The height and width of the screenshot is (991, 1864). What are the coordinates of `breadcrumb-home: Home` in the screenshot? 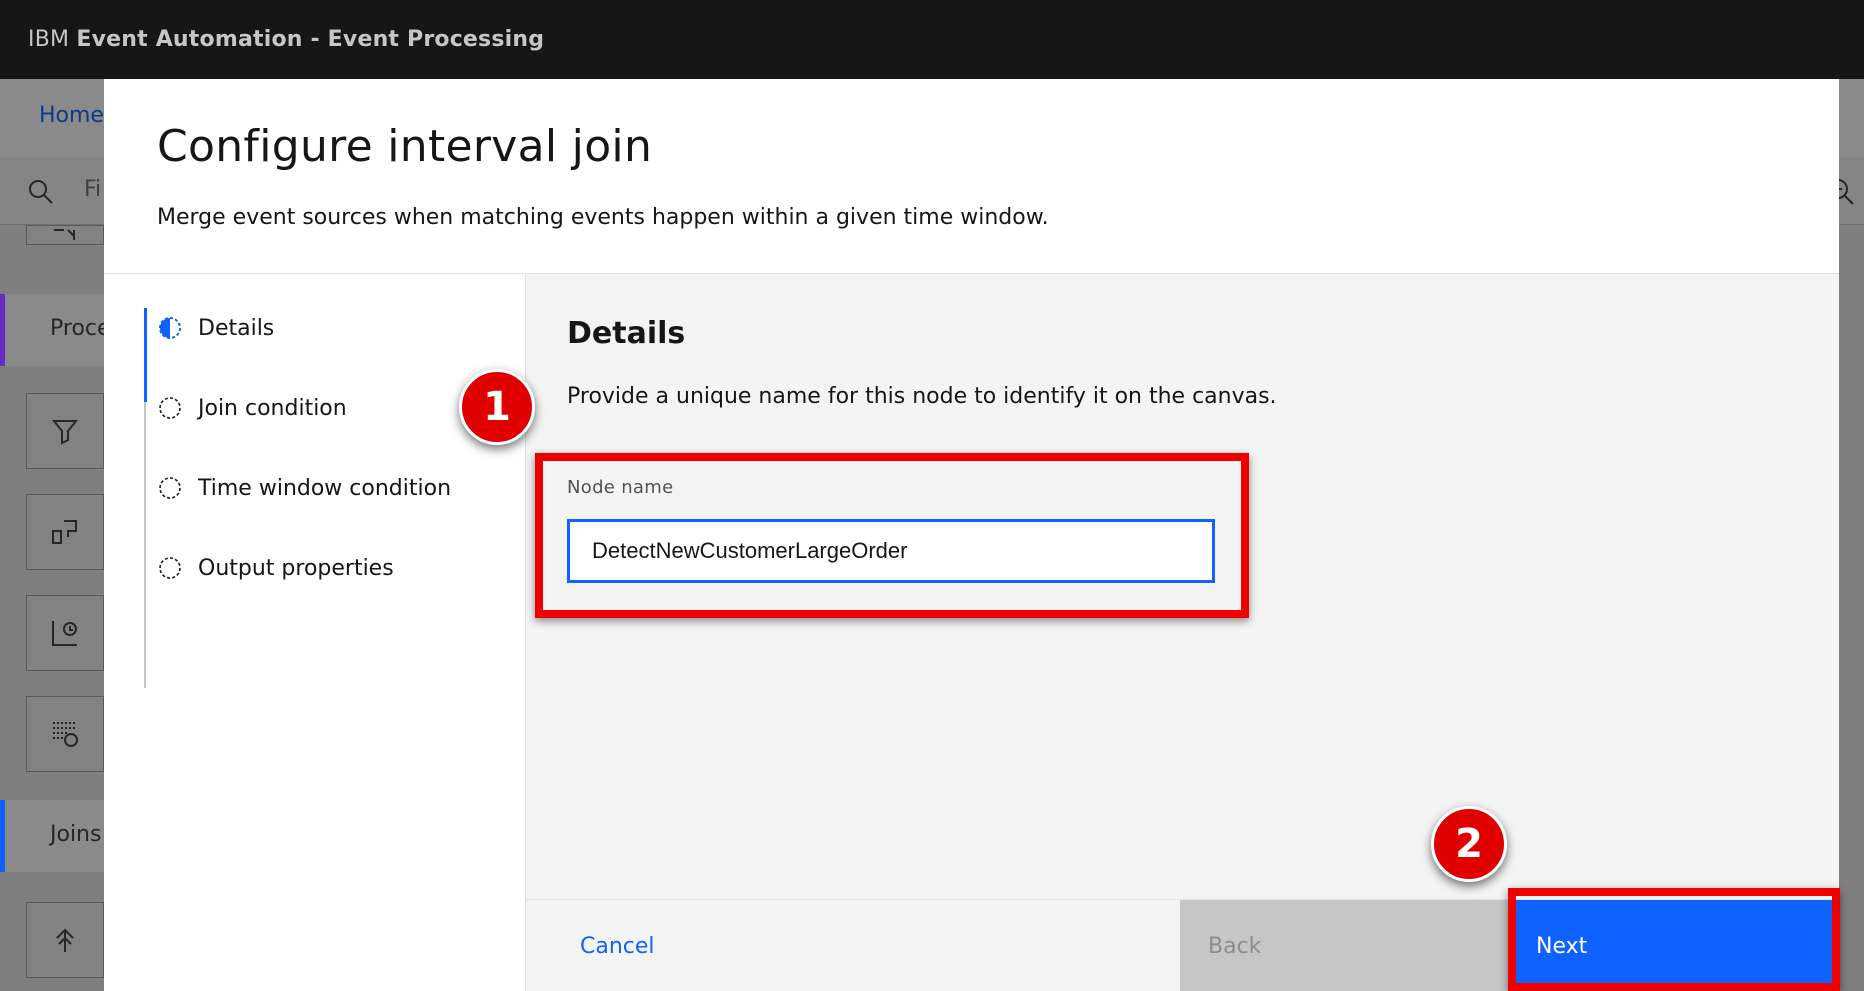 It's located at (71, 115).